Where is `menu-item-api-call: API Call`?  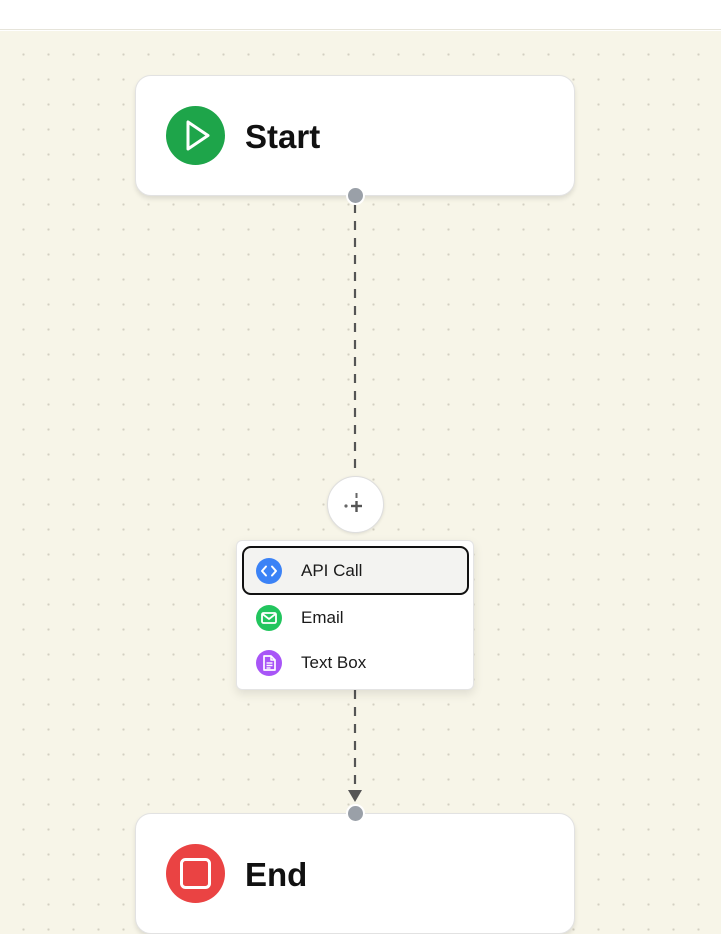
menu-item-api-call: API Call is located at coordinates (355, 570).